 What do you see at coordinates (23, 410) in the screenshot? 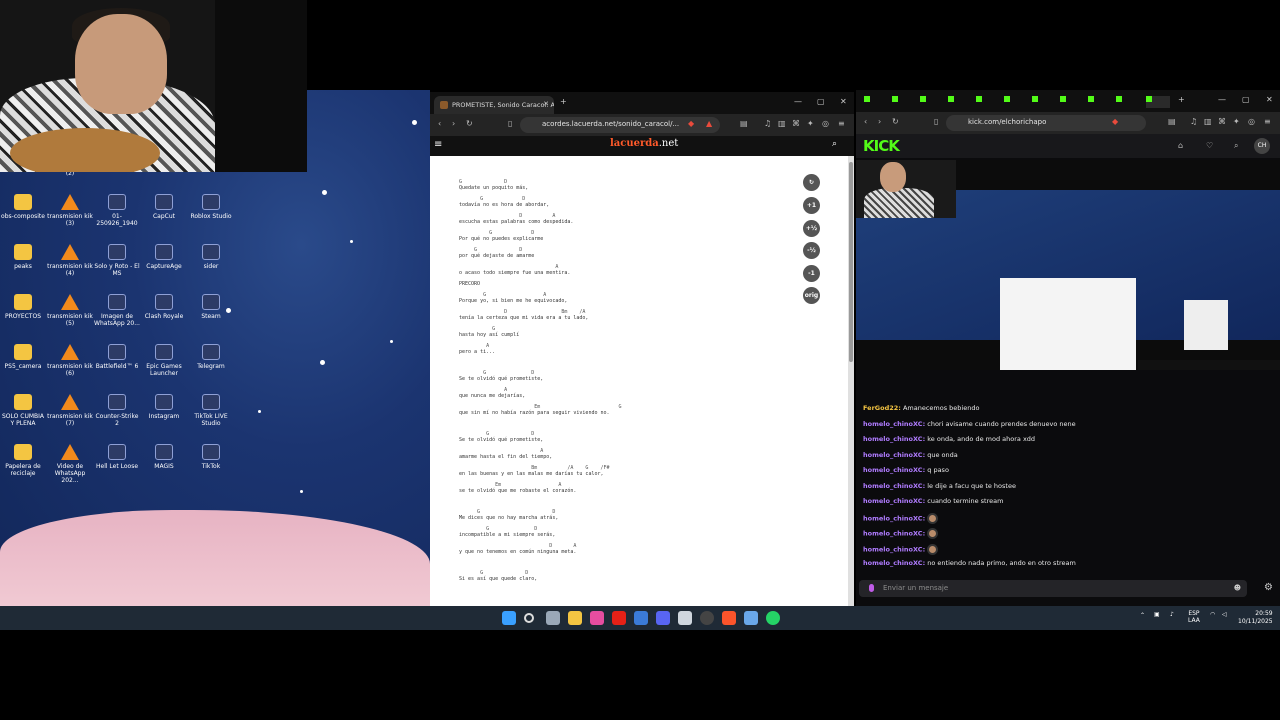
I see `desktop-icon: SOLO CUMBIA Y PLENA` at bounding box center [23, 410].